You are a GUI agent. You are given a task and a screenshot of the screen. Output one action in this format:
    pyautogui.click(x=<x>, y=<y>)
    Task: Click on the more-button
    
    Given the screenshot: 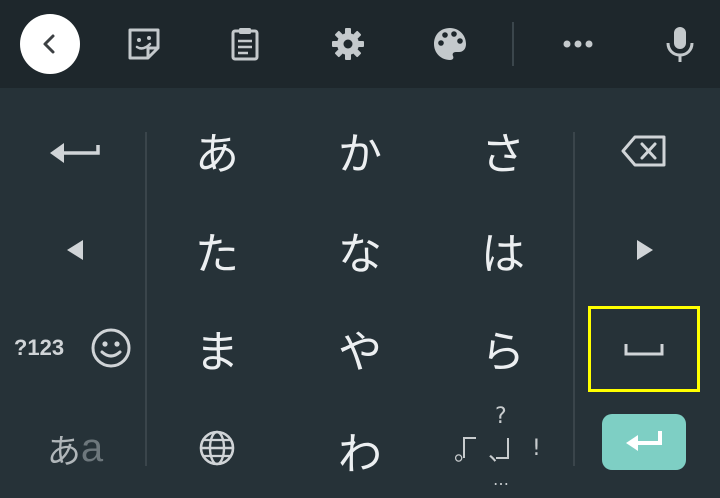 What is the action you would take?
    pyautogui.click(x=578, y=44)
    